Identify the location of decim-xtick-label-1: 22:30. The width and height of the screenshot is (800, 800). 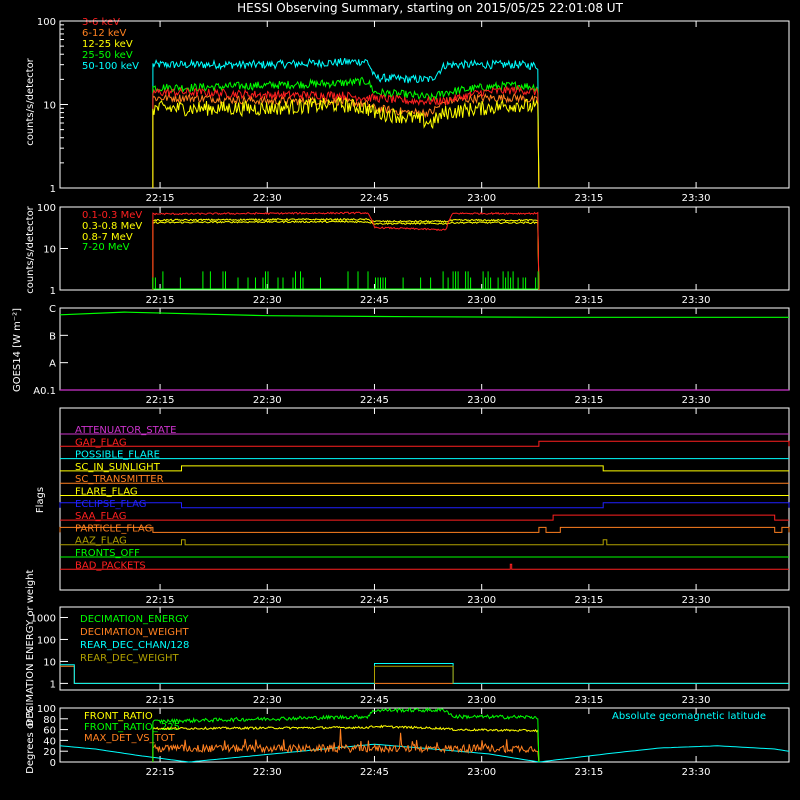
(267, 700).